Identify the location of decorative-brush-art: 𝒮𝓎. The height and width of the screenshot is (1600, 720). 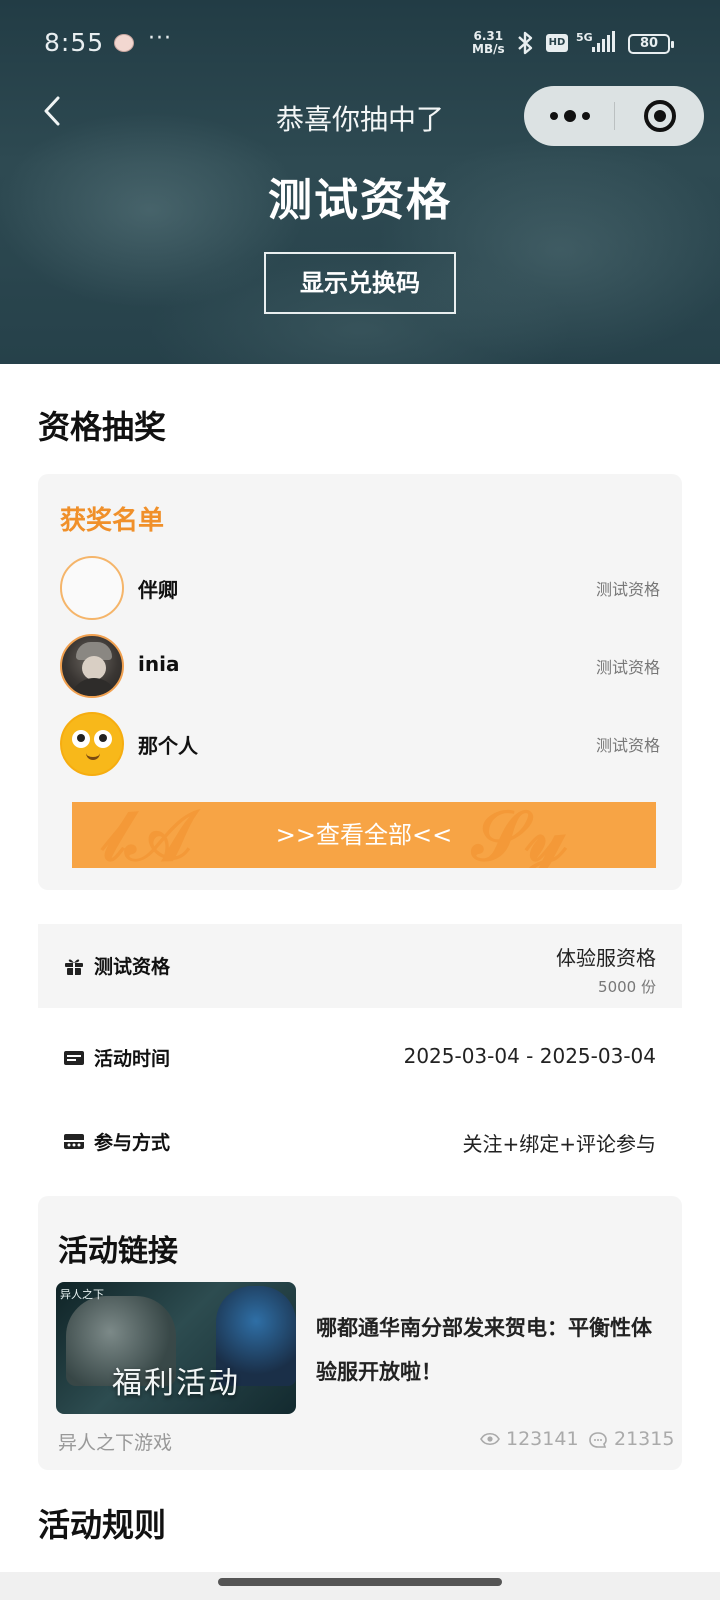
(519, 835).